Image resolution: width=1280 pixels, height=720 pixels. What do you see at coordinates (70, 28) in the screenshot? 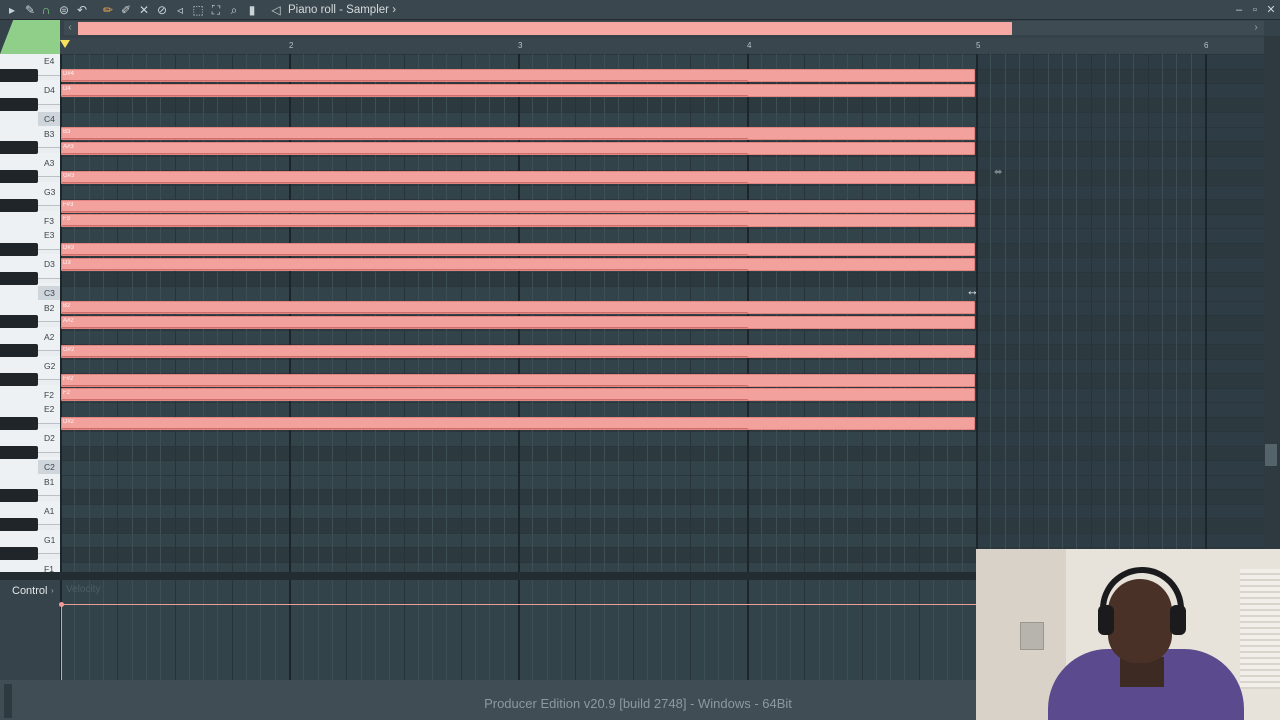
I see `scroll-left-icon: ‹` at bounding box center [70, 28].